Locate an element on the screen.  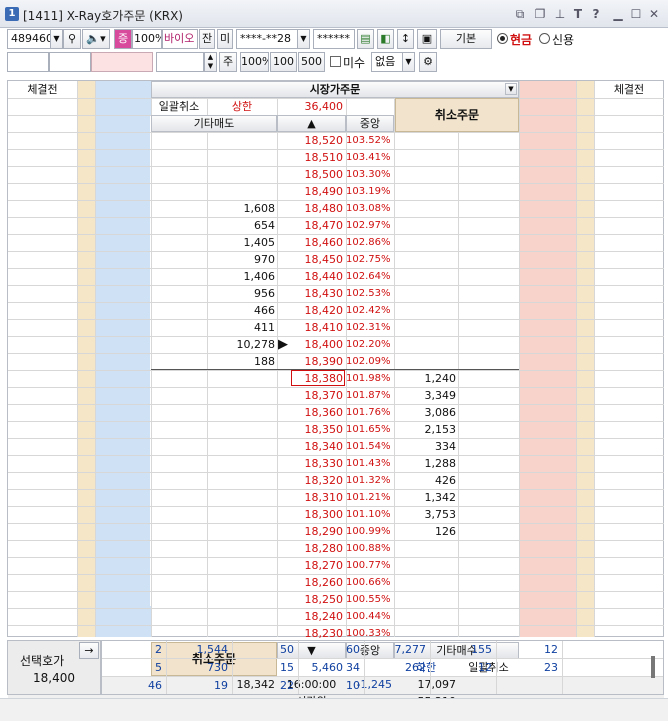
code-dropdown-icon: ▼ is located at coordinates (56, 39).